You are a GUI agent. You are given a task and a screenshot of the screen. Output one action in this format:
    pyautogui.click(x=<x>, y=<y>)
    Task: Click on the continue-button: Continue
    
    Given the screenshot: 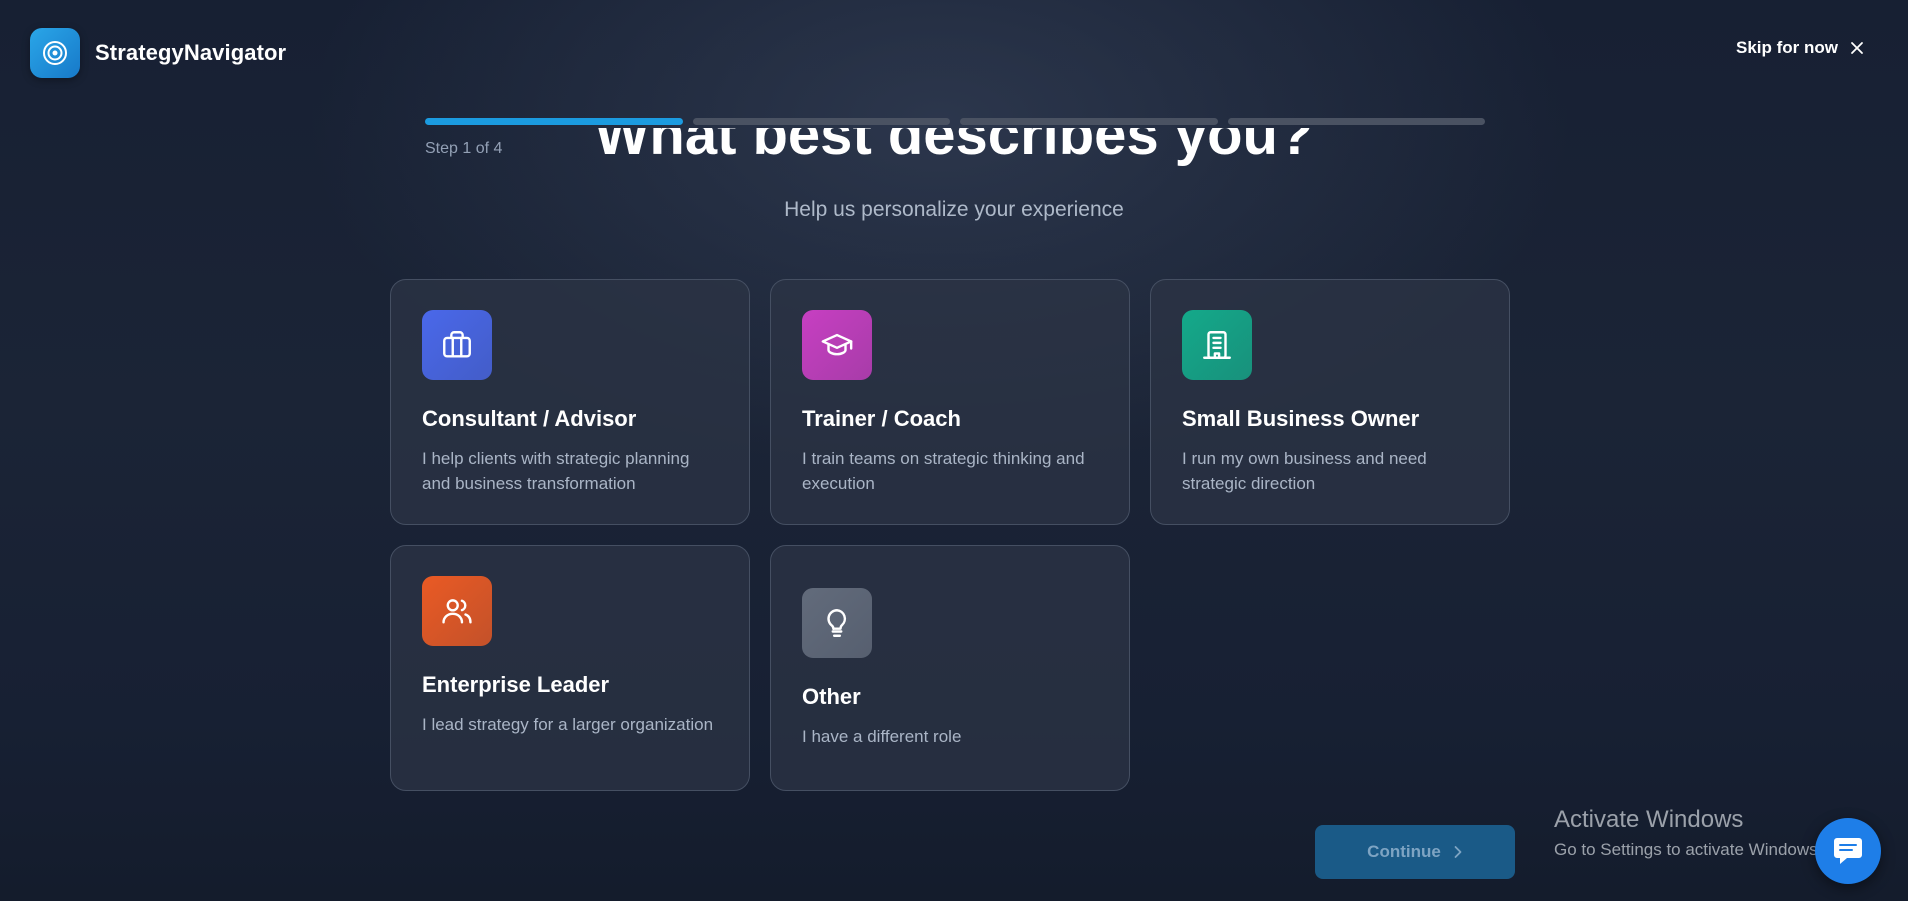 What is the action you would take?
    pyautogui.click(x=1415, y=852)
    